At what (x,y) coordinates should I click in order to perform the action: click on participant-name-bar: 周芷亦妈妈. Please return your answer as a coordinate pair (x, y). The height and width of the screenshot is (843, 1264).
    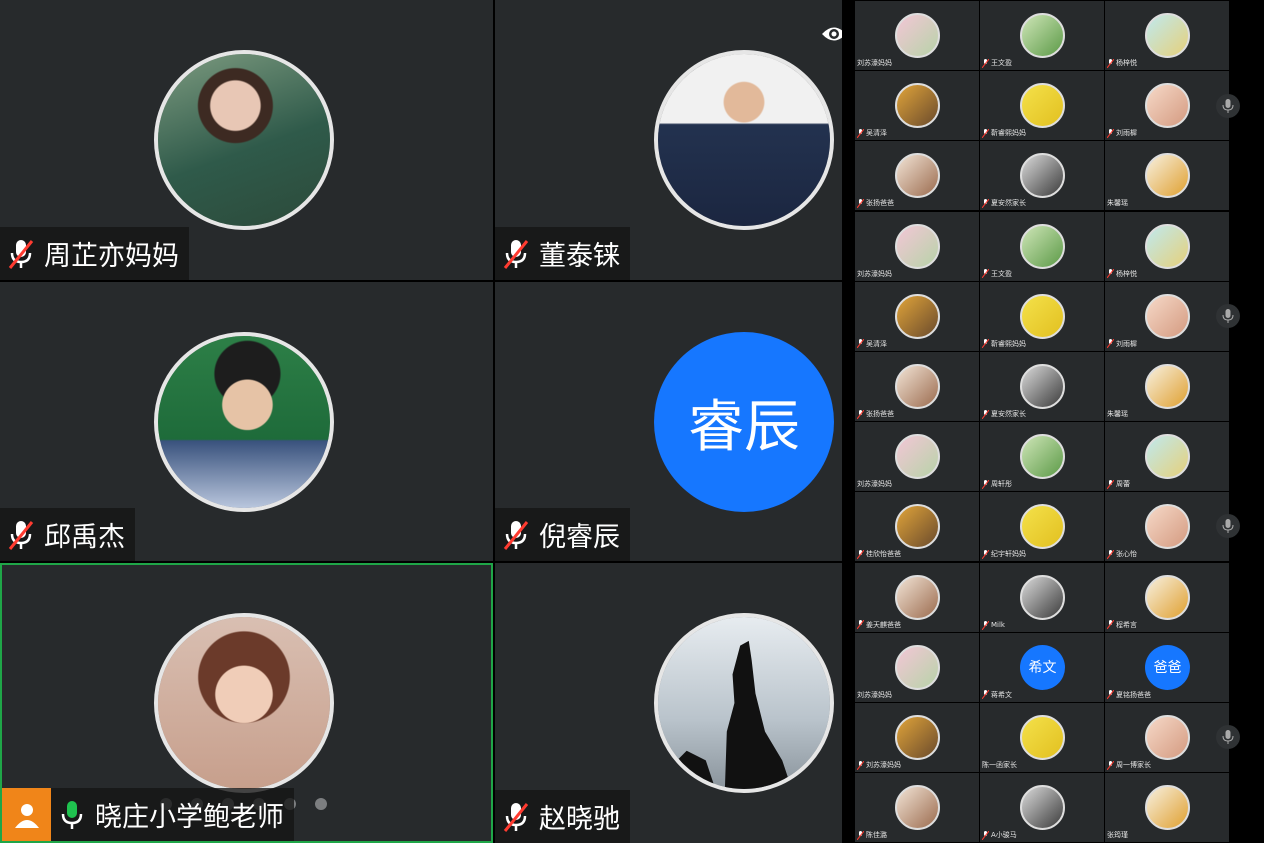
    Looking at the image, I should click on (94, 253).